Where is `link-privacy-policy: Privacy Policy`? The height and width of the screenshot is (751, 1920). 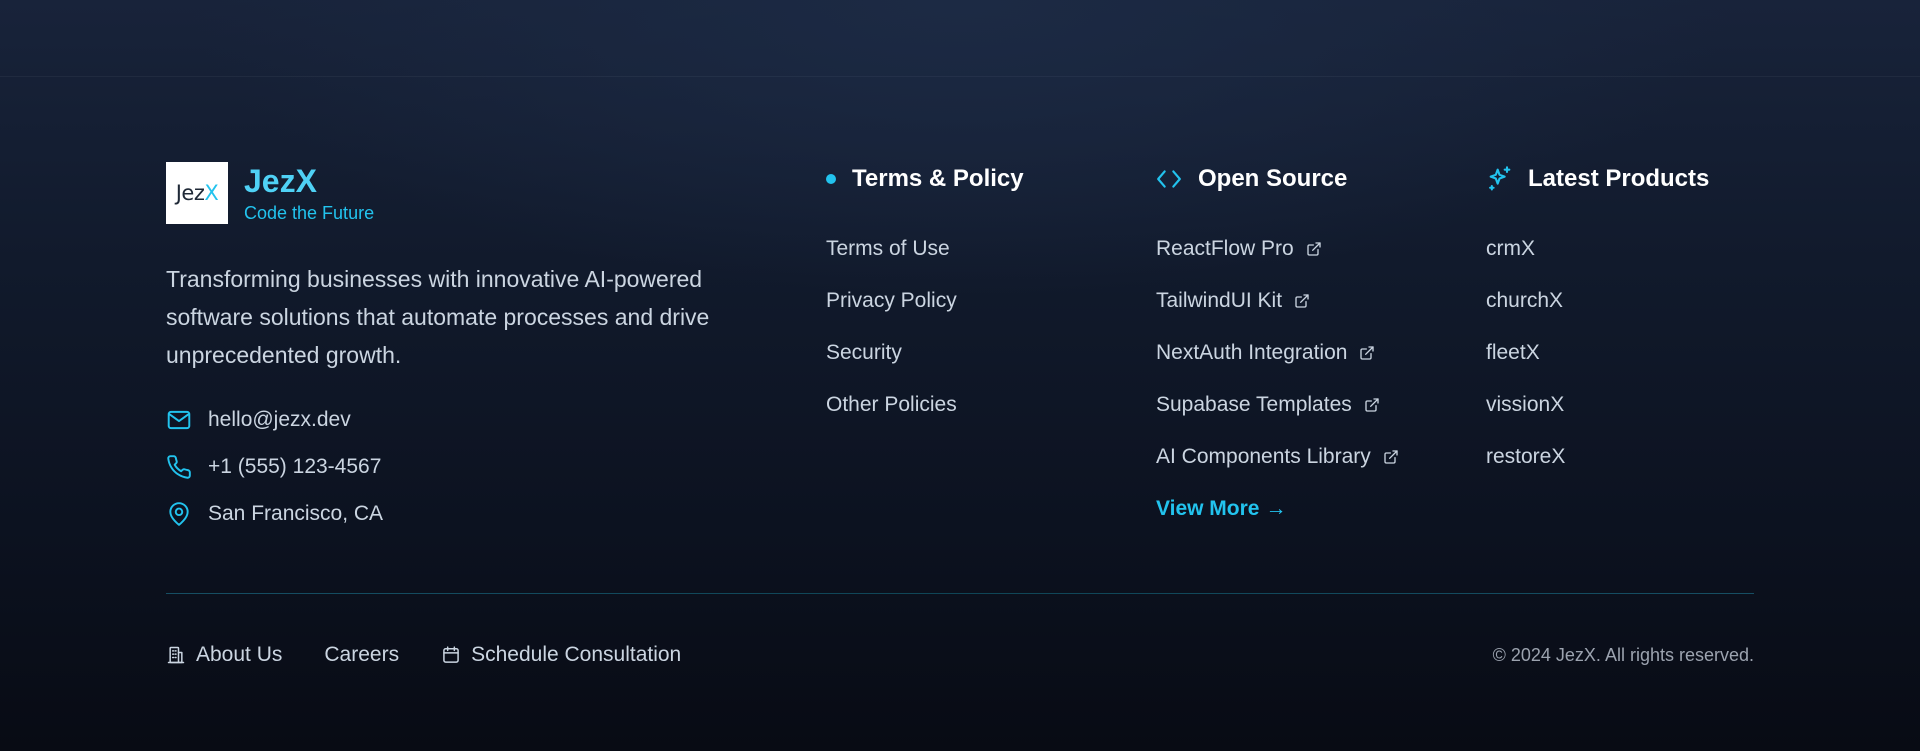
link-privacy-policy: Privacy Policy is located at coordinates (925, 301).